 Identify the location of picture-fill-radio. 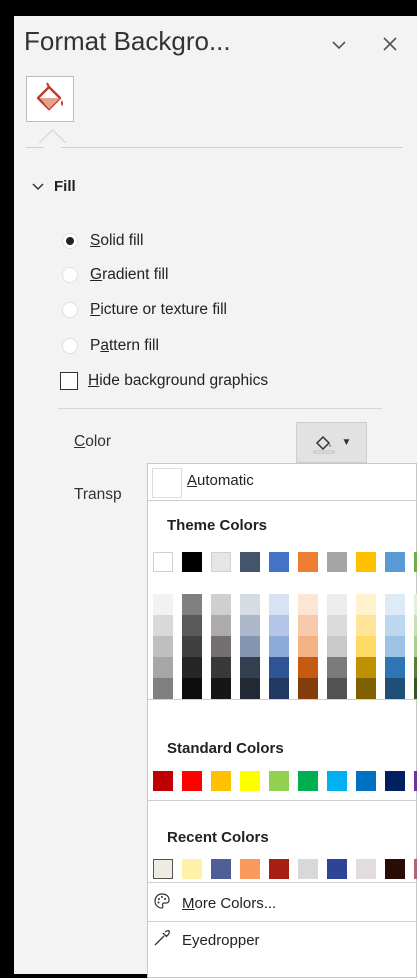
(70, 310).